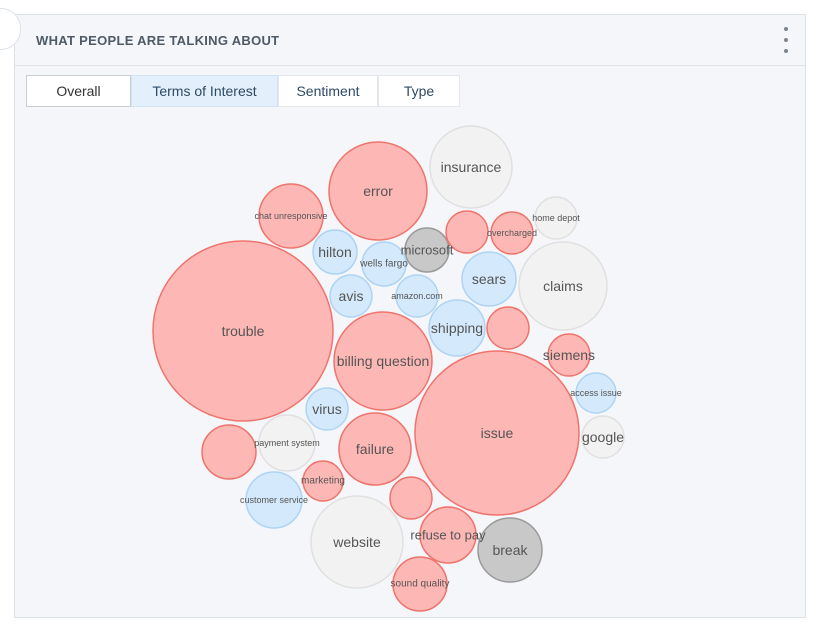 The width and height of the screenshot is (823, 633). I want to click on bubble-label-shipping: shipping, so click(457, 328).